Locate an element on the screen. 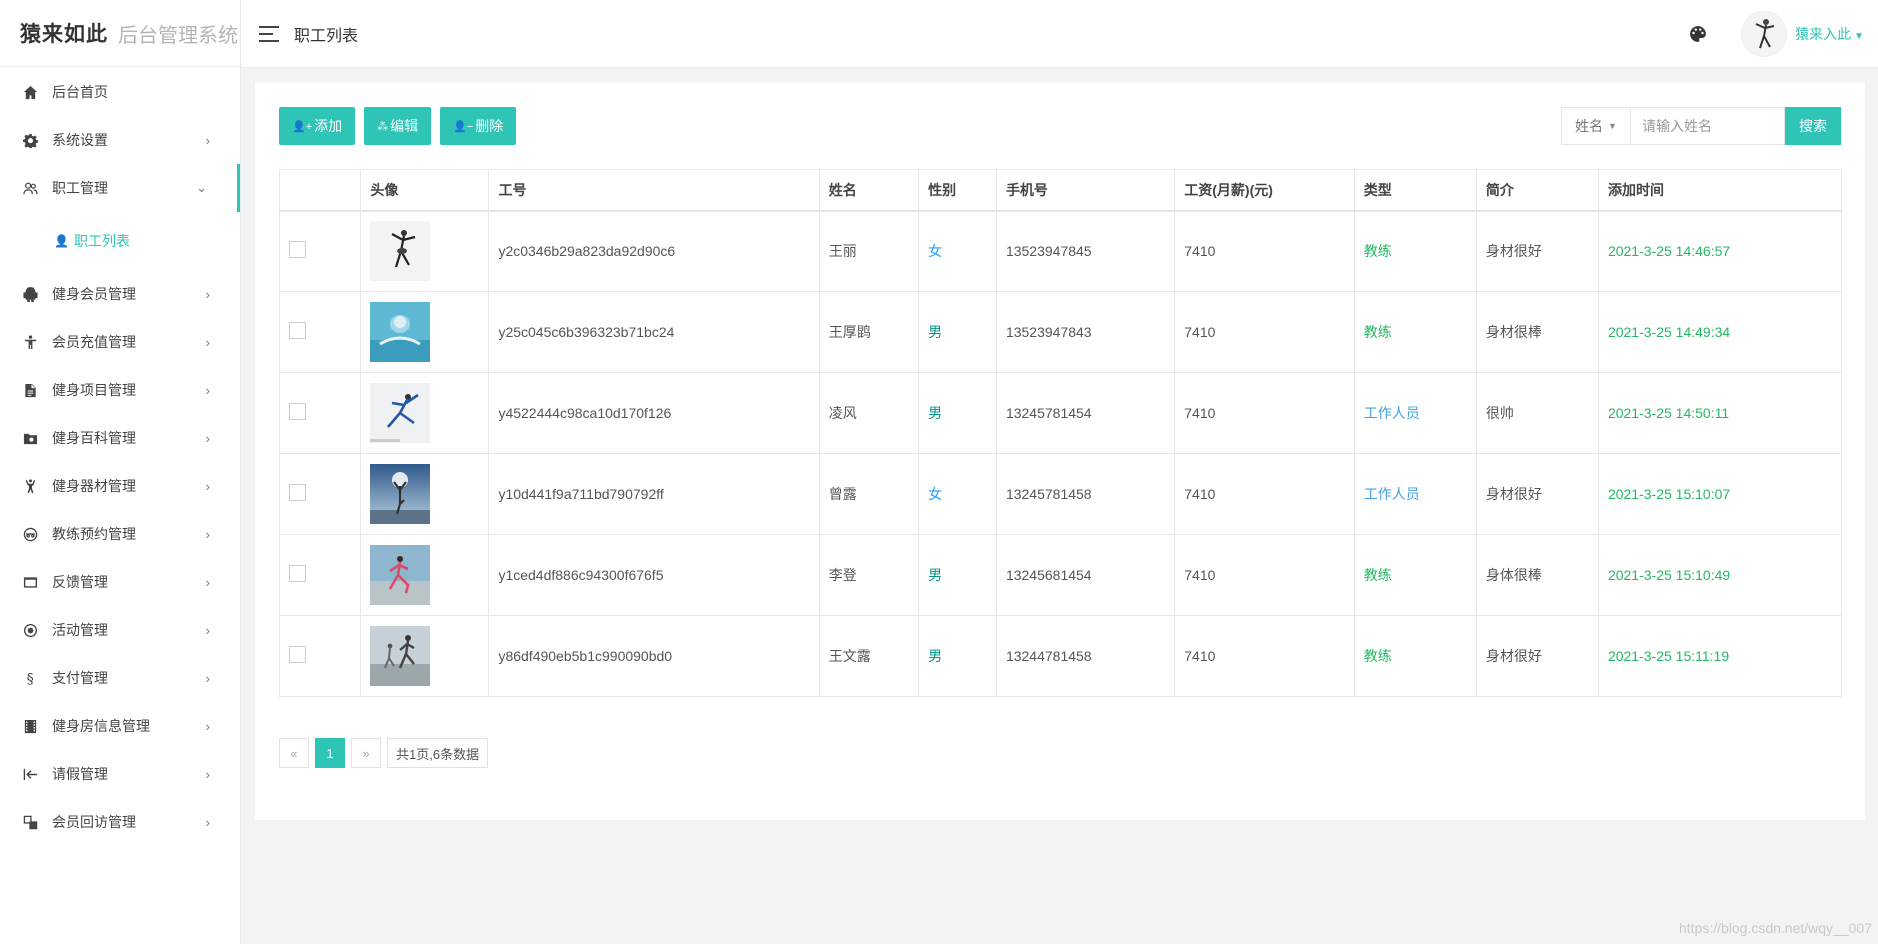 This screenshot has height=944, width=1878. sidebar-item-12: 健身房信息管理 › is located at coordinates (120, 726).